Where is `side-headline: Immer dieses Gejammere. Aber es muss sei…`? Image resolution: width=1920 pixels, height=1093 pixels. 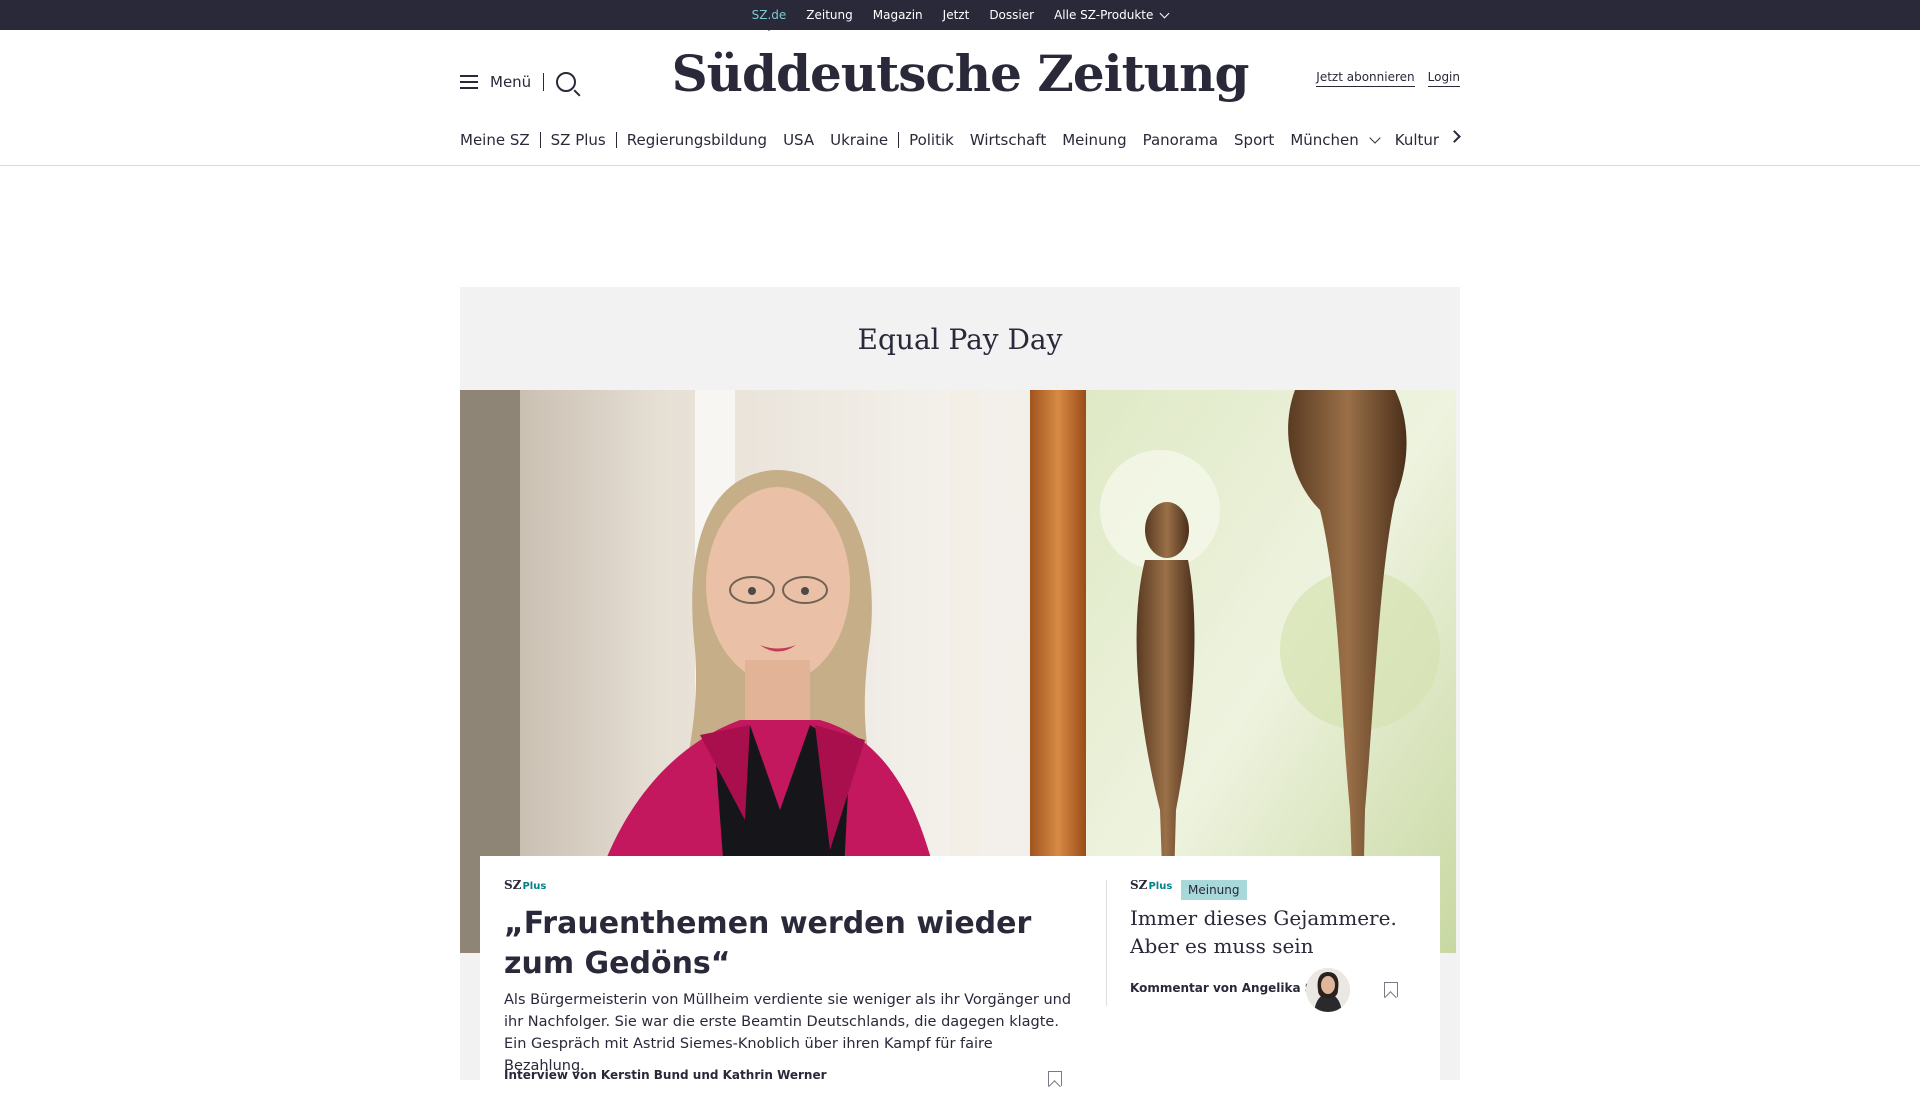
side-headline: Immer dieses Gejammere. Aber es muss sei… is located at coordinates (1275, 932).